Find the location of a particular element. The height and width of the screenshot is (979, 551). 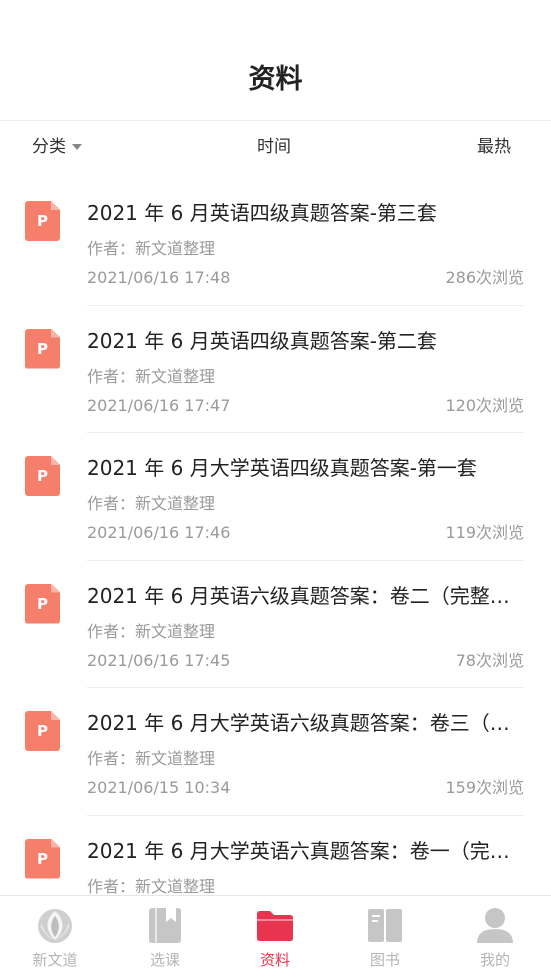

filter-bar: 分类 时间 最热 is located at coordinates (275, 147).